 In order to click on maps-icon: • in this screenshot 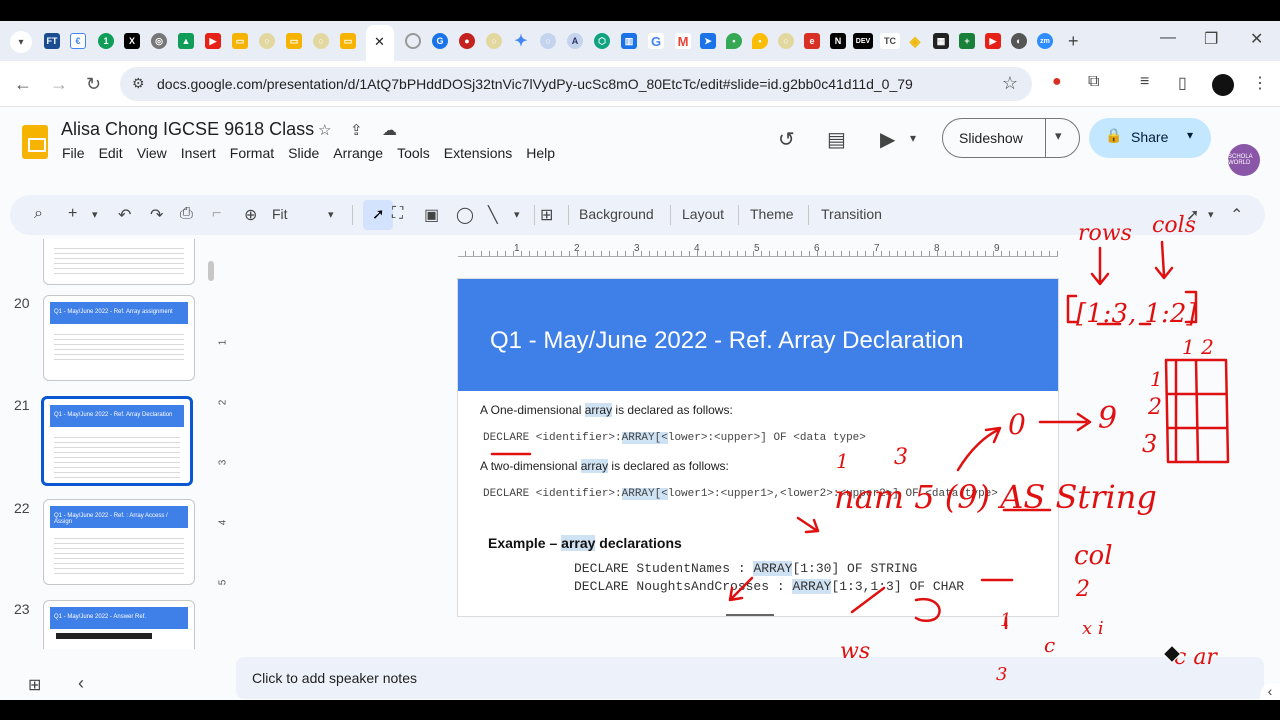, I will do `click(734, 41)`.